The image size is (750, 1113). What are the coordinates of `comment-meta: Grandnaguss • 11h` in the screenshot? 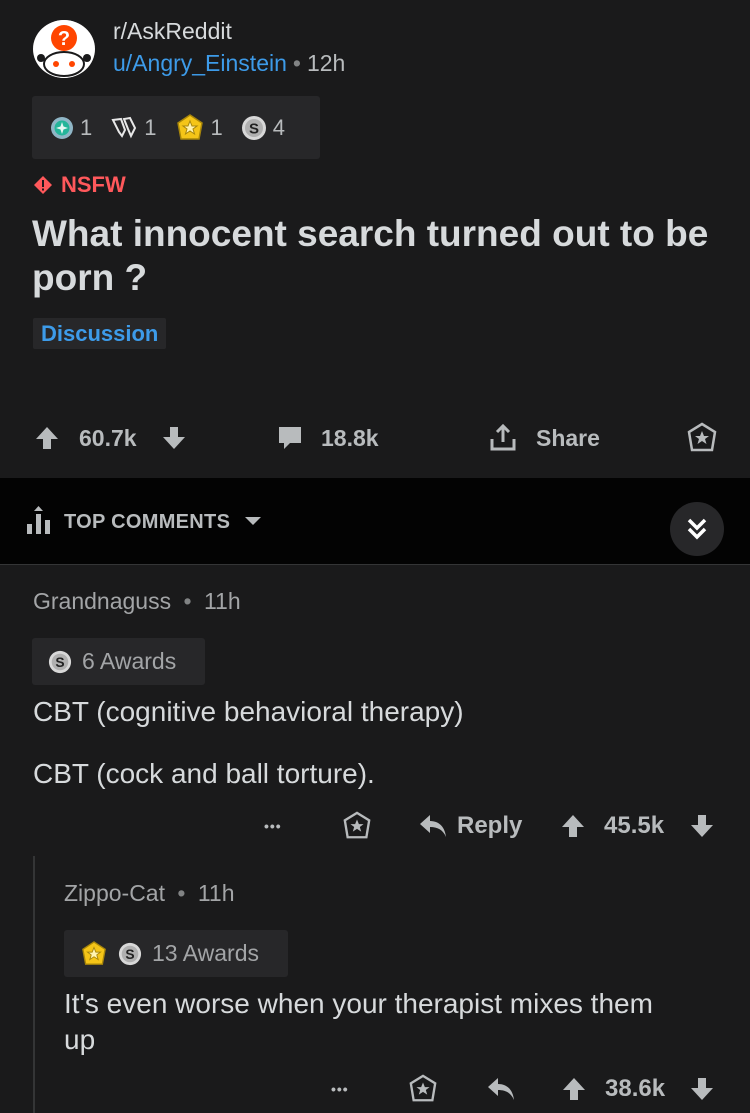 It's located at (137, 601).